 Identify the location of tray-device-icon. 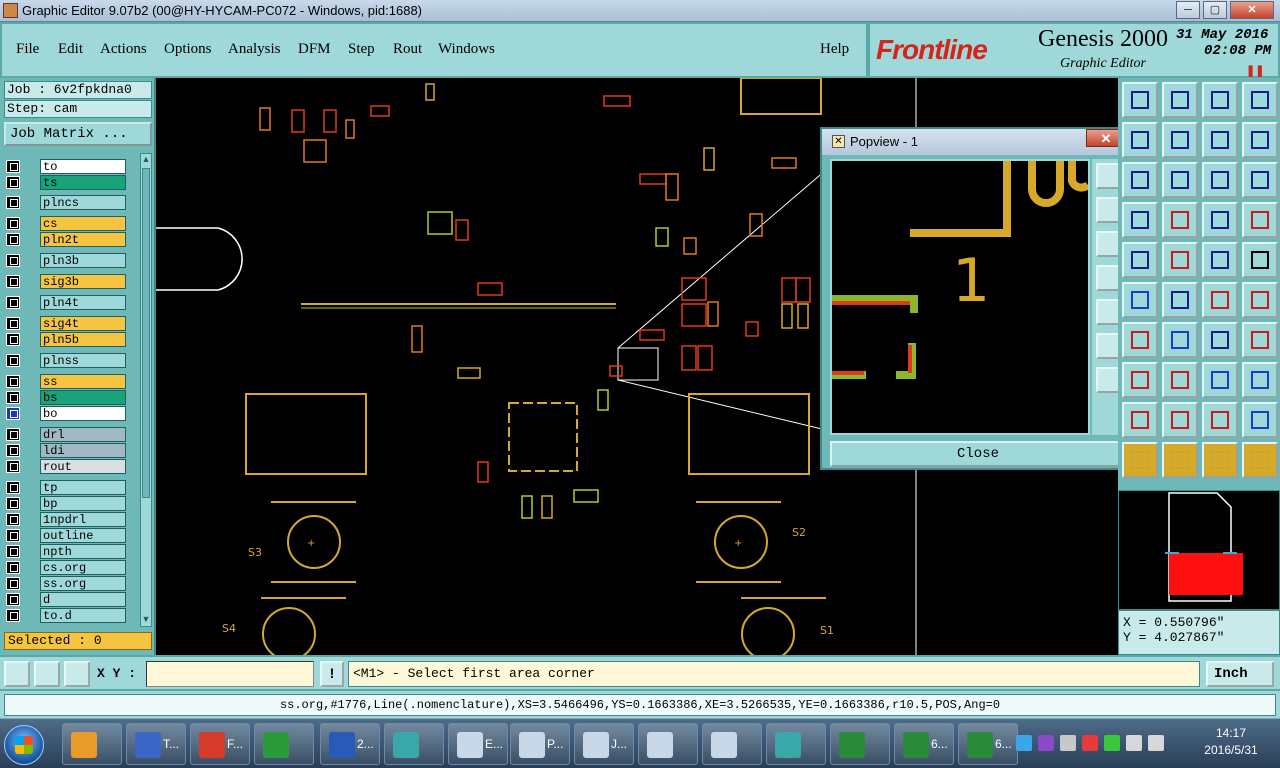
(1068, 743).